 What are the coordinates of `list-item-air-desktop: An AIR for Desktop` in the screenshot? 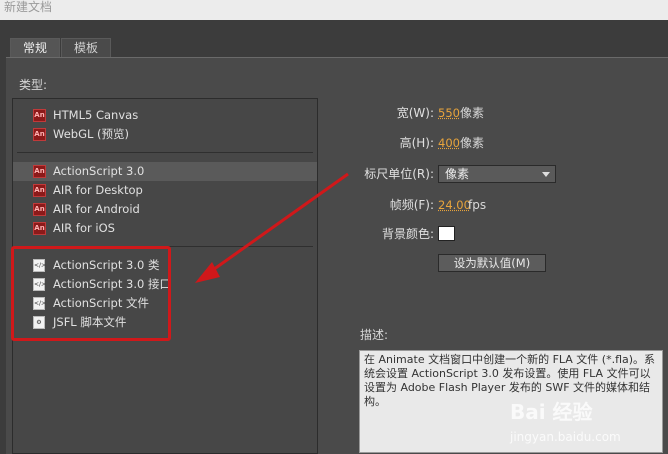 It's located at (165, 190).